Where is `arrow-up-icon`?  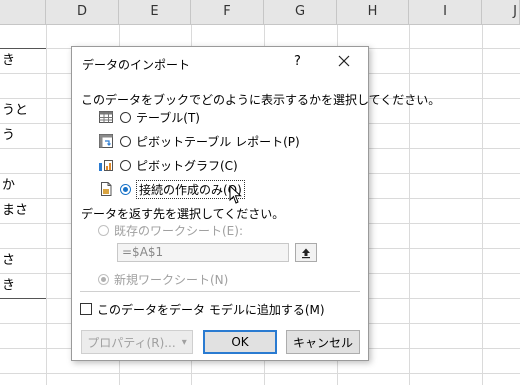 arrow-up-icon is located at coordinates (306, 253).